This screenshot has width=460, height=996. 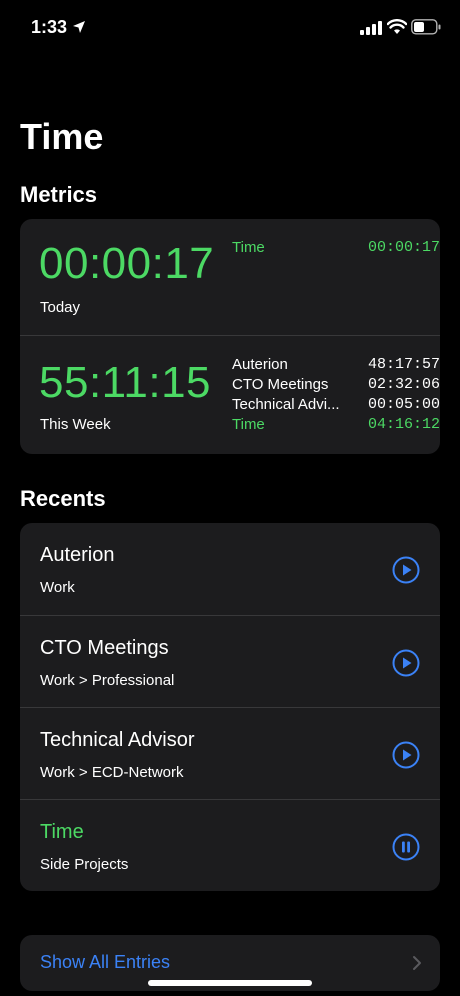 What do you see at coordinates (57, 587) in the screenshot?
I see `recent-item-subtitle: Work` at bounding box center [57, 587].